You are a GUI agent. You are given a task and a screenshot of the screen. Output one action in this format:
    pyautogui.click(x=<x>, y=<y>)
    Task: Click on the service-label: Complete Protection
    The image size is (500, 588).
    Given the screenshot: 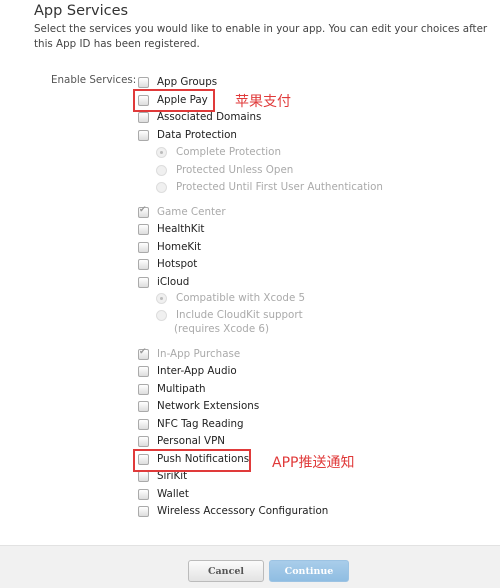 What is the action you would take?
    pyautogui.click(x=228, y=152)
    